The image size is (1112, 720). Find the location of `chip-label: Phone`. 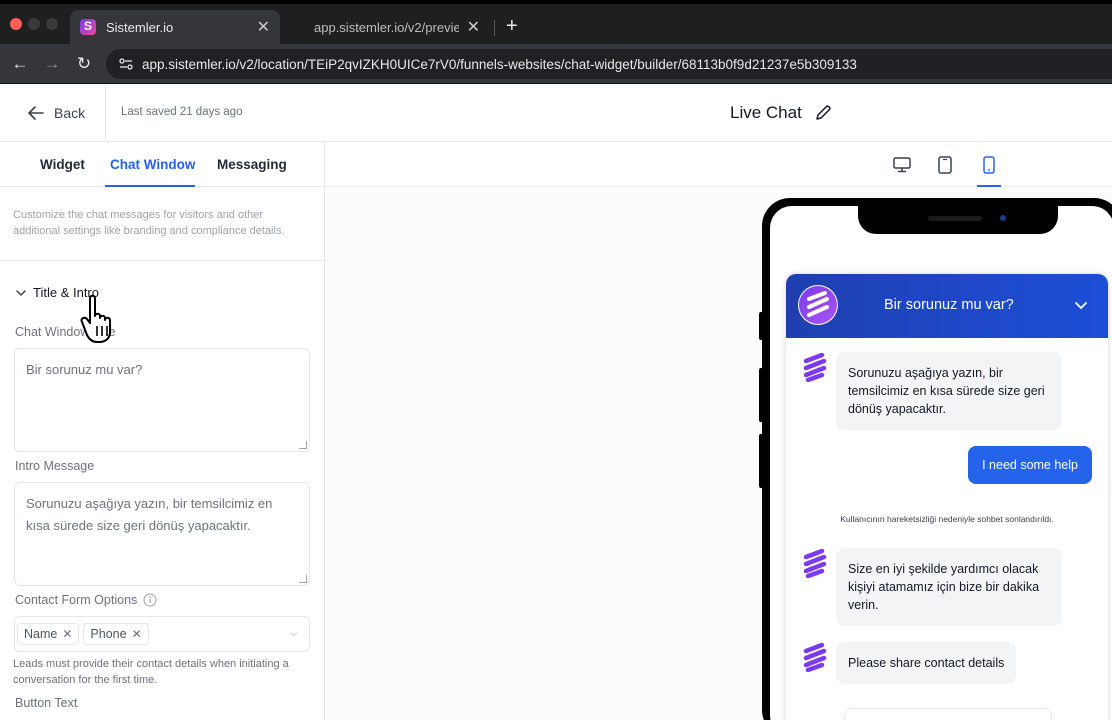

chip-label: Phone is located at coordinates (108, 634).